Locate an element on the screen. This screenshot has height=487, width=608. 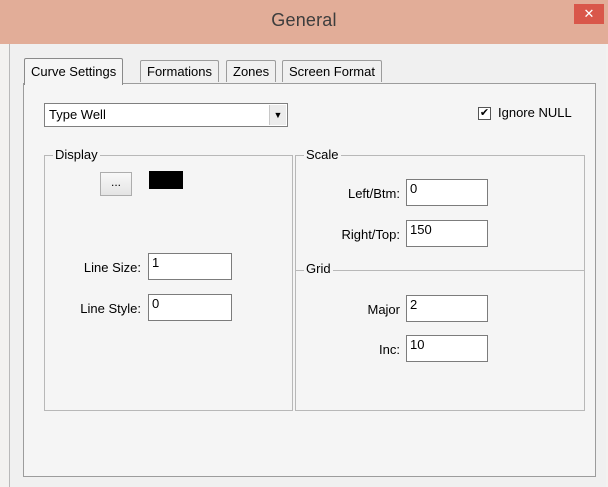
curve-select-value: Type Well is located at coordinates (77, 114).